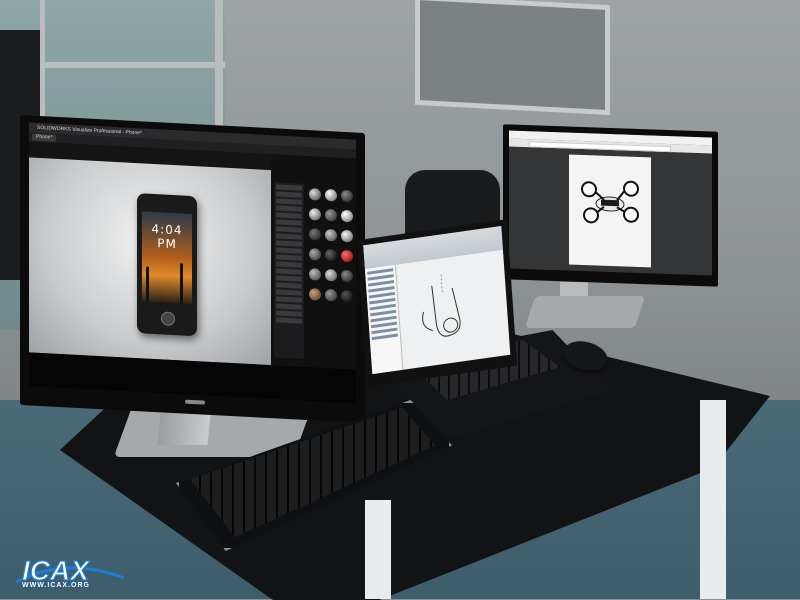 This screenshot has height=600, width=800. Describe the element at coordinates (289, 270) in the screenshot. I see `appearance-tree` at that location.